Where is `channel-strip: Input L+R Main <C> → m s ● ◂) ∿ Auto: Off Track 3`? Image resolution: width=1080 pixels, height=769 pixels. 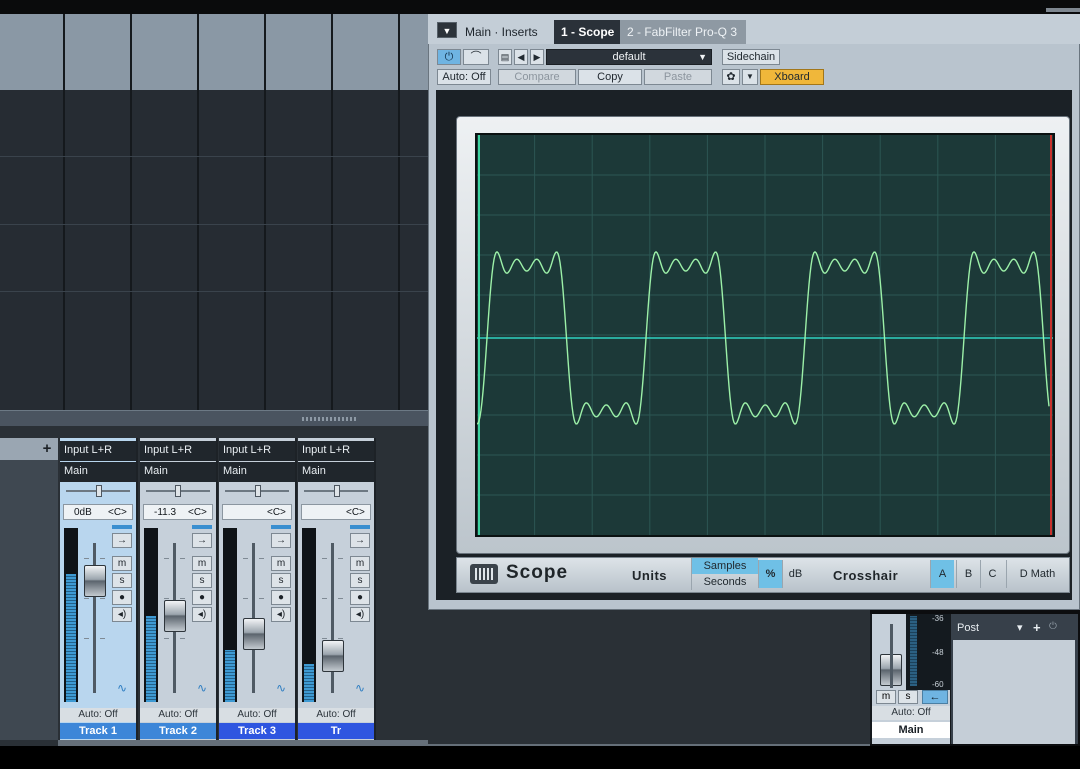
channel-strip: Input L+R Main <C> → m s ● ◂) ∿ Auto: Off Track 3 is located at coordinates (258, 589).